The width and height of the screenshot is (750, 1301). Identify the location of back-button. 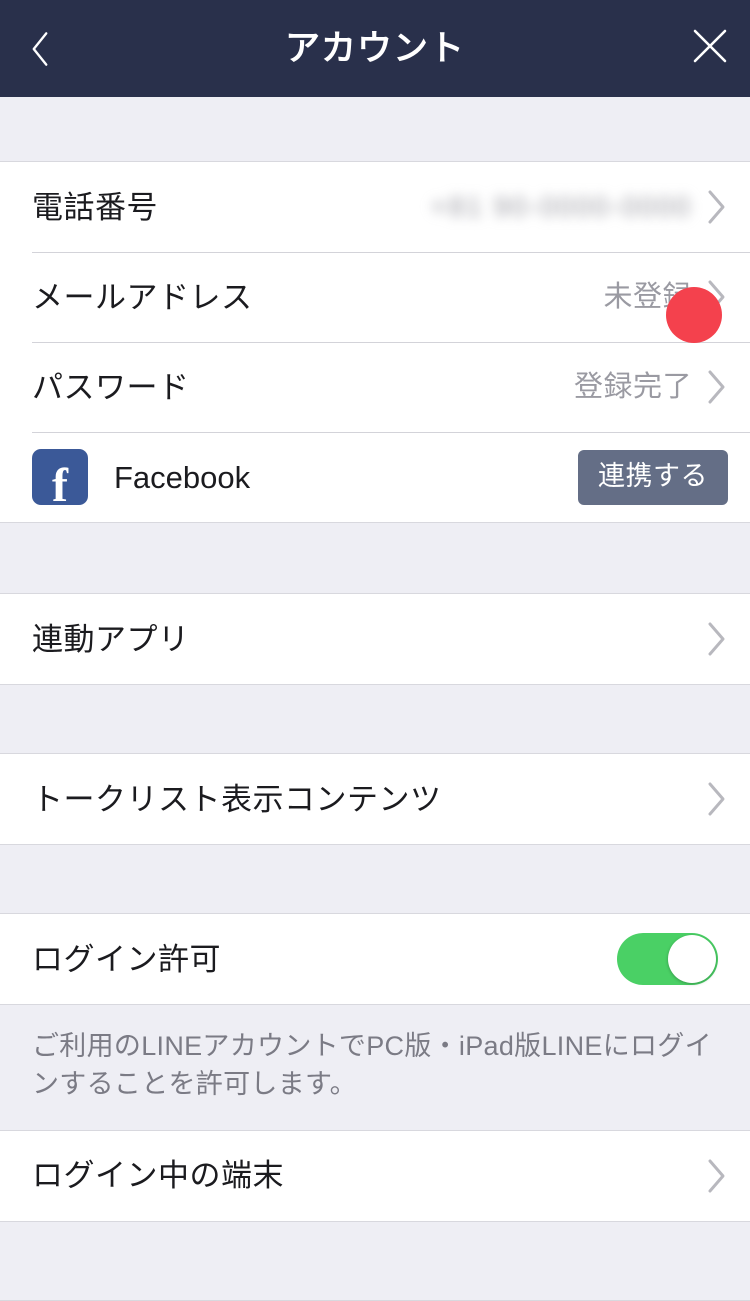
(40, 48).